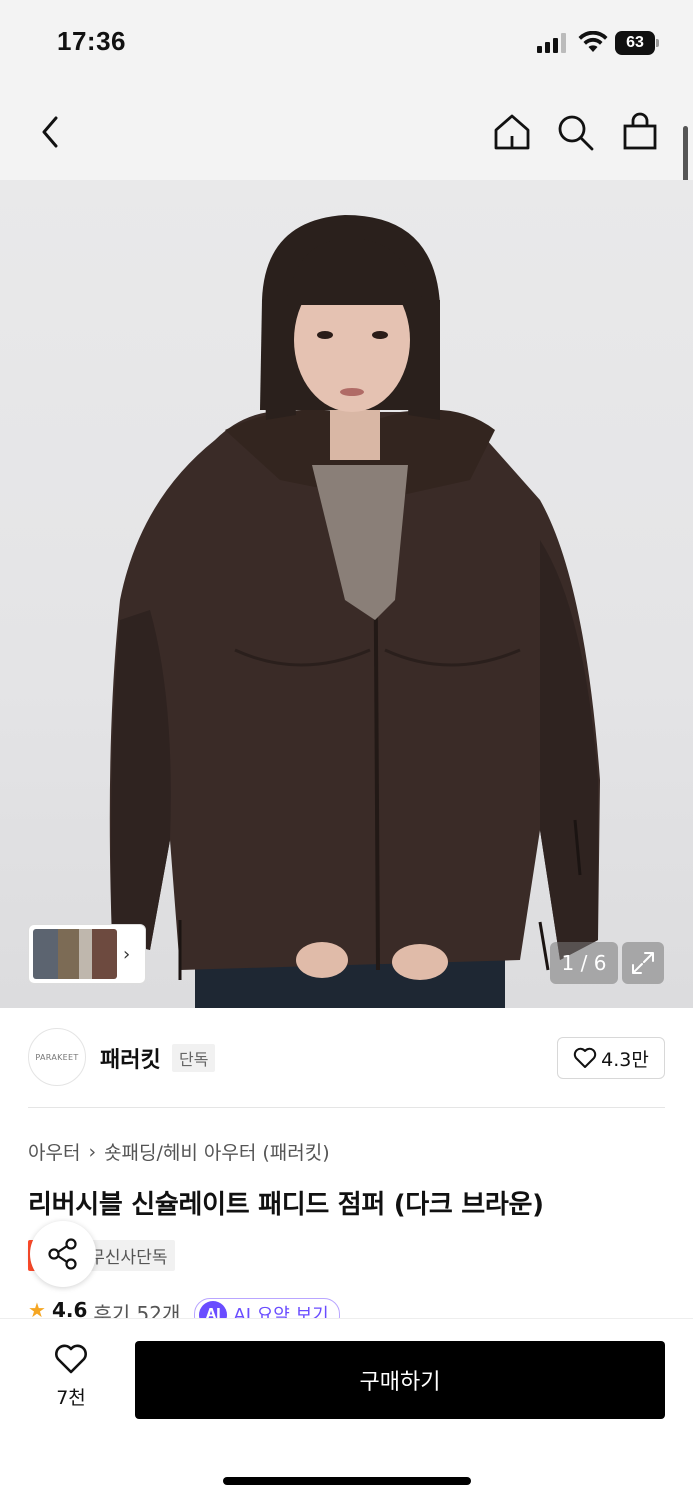  Describe the element at coordinates (347, 1481) in the screenshot. I see `home-indicator` at that location.